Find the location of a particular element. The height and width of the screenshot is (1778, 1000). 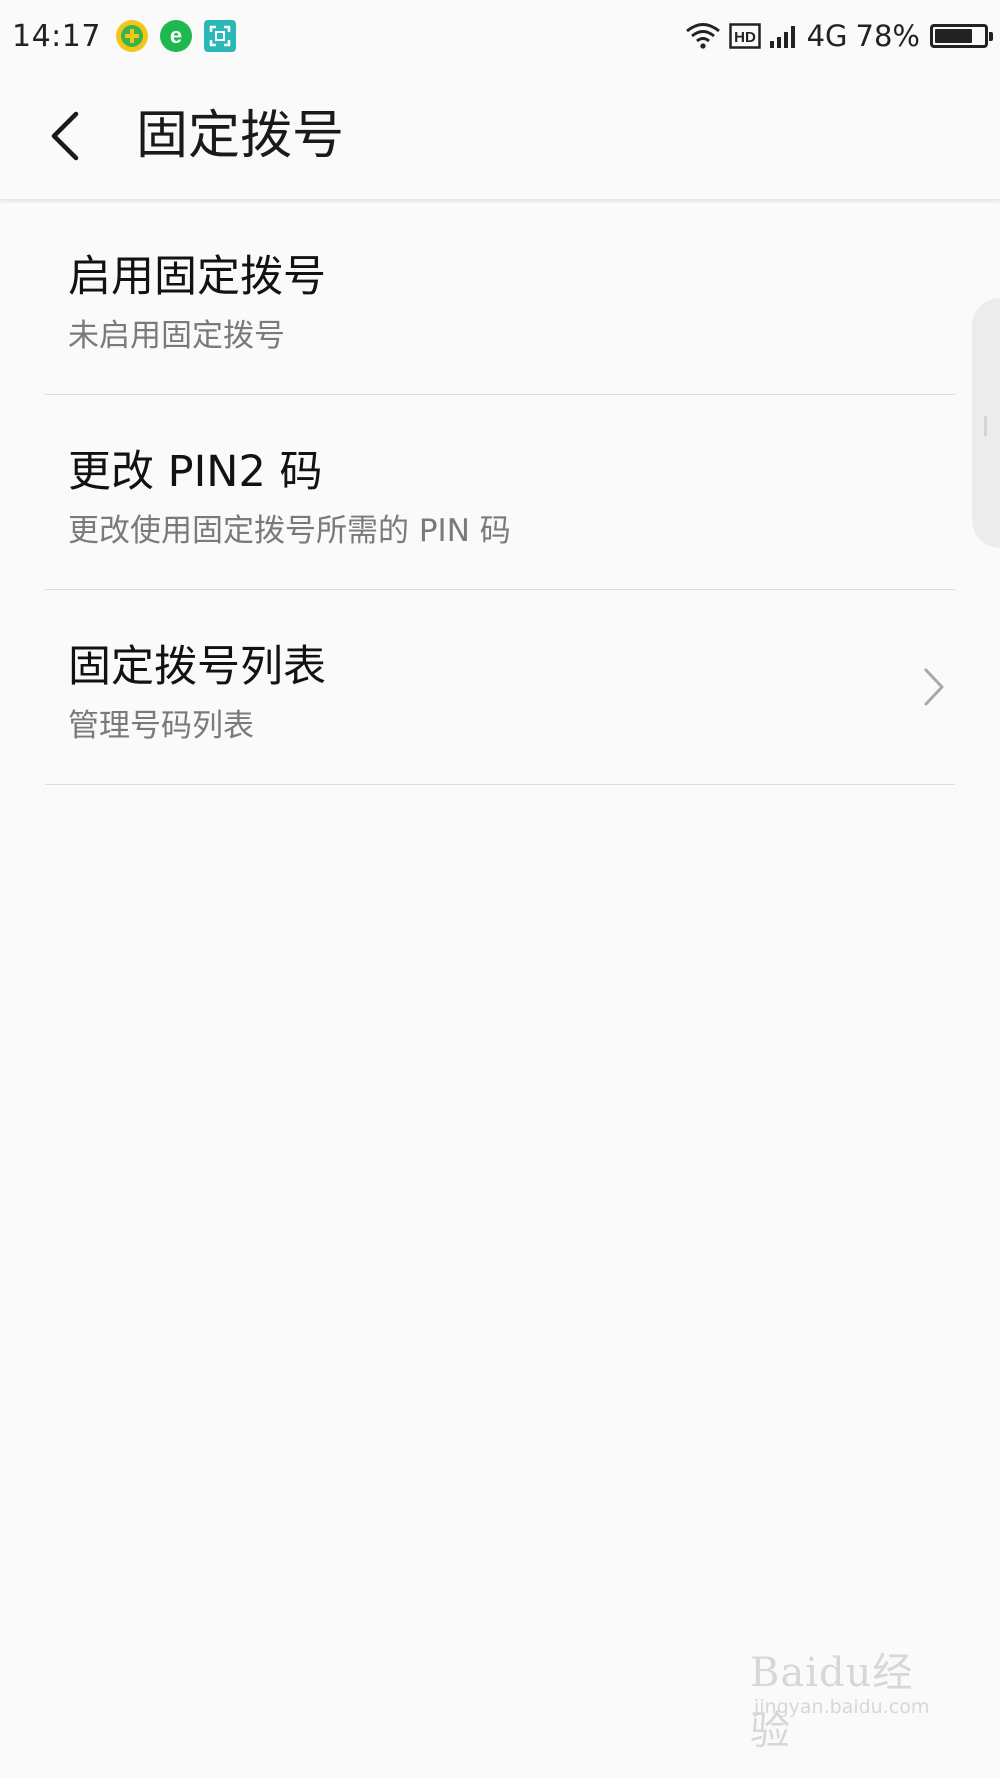

enable-fixed-dialing-subtitle: 未启用固定拨号 is located at coordinates (176, 336).